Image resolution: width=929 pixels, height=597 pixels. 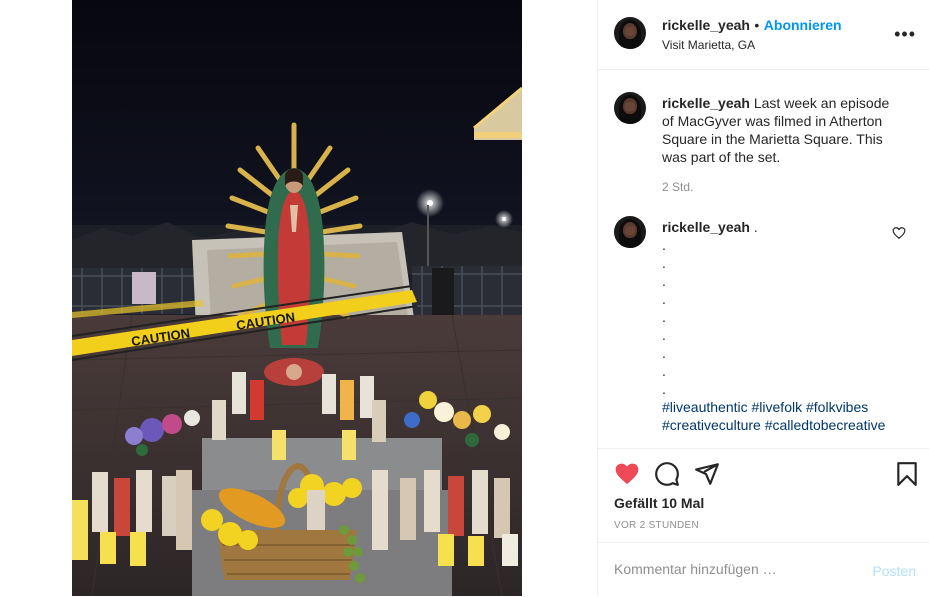 What do you see at coordinates (667, 474) in the screenshot?
I see `comment-icon` at bounding box center [667, 474].